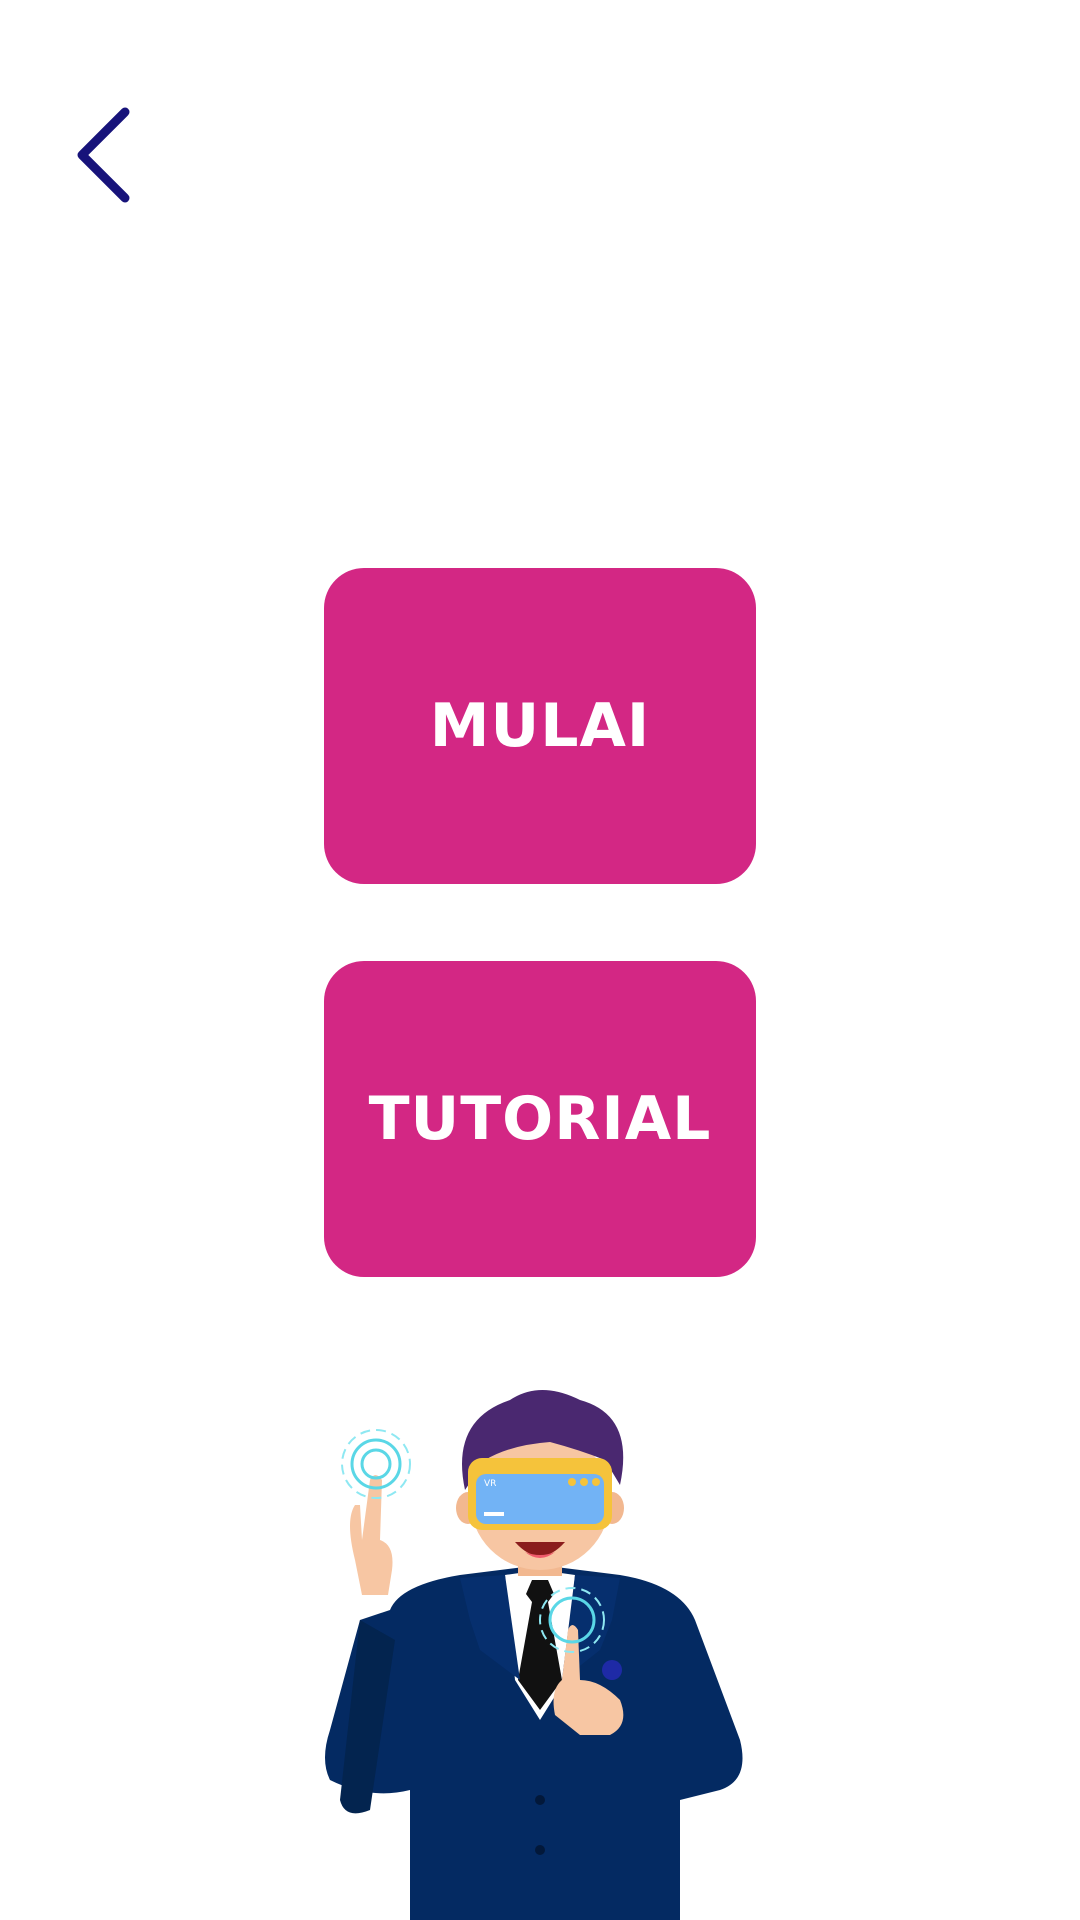 This screenshot has height=1920, width=1080. I want to click on back-button, so click(110, 155).